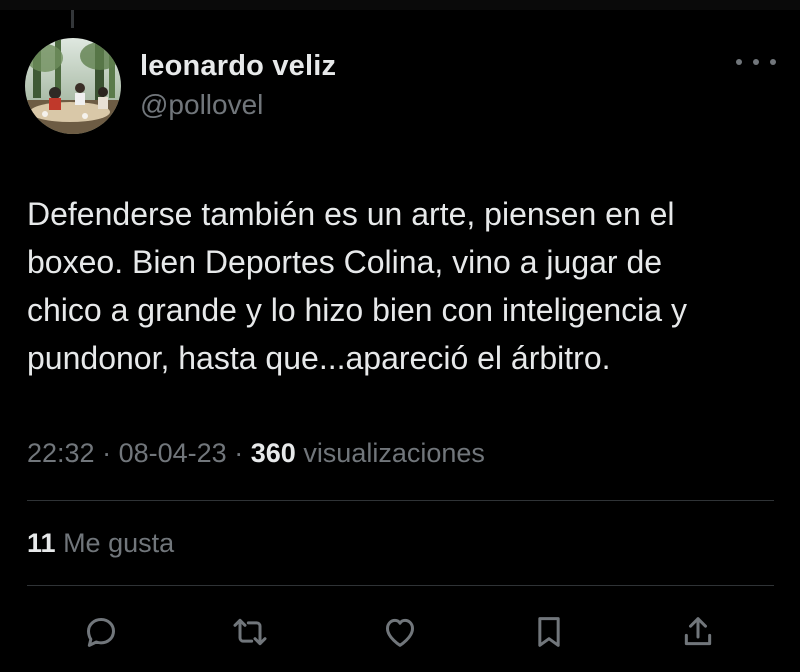 The height and width of the screenshot is (672, 800). Describe the element at coordinates (201, 105) in the screenshot. I see `author-handle: @pollovel` at that location.